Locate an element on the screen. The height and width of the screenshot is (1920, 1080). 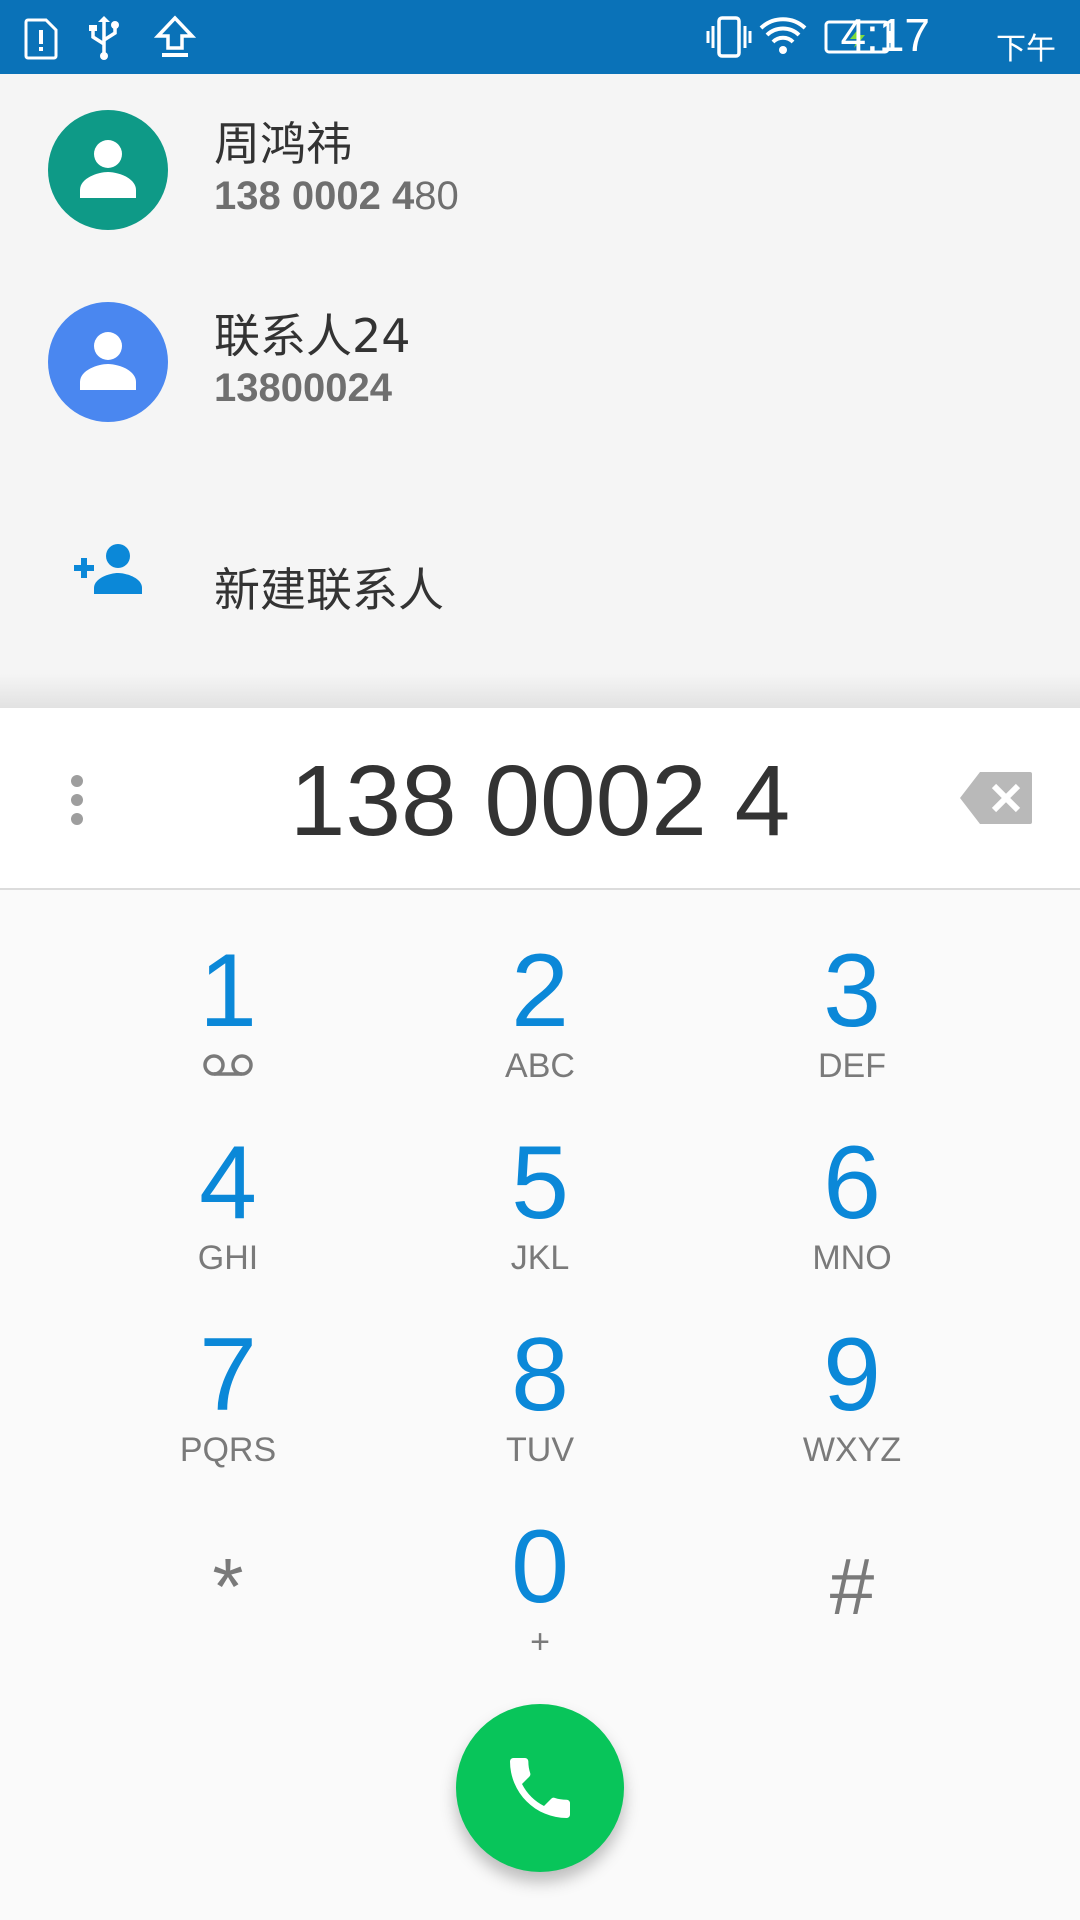
voicemail-icon is located at coordinates (228, 1066).